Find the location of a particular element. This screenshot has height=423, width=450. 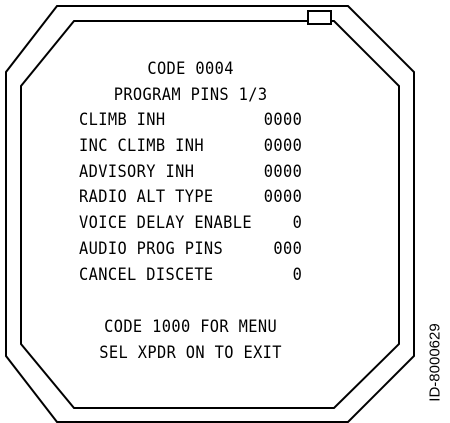

row-label: AUDIO PROG PINS is located at coordinates (151, 248).